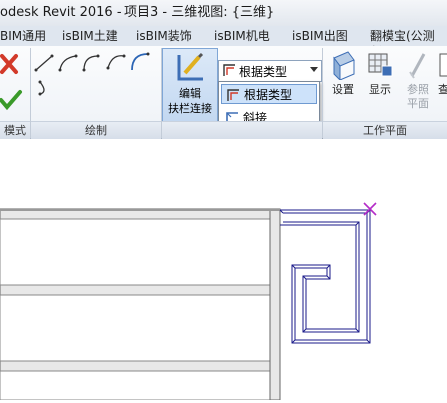 This screenshot has height=403, width=447. Describe the element at coordinates (140, 61) in the screenshot. I see `fillet-arc-icon` at that location.